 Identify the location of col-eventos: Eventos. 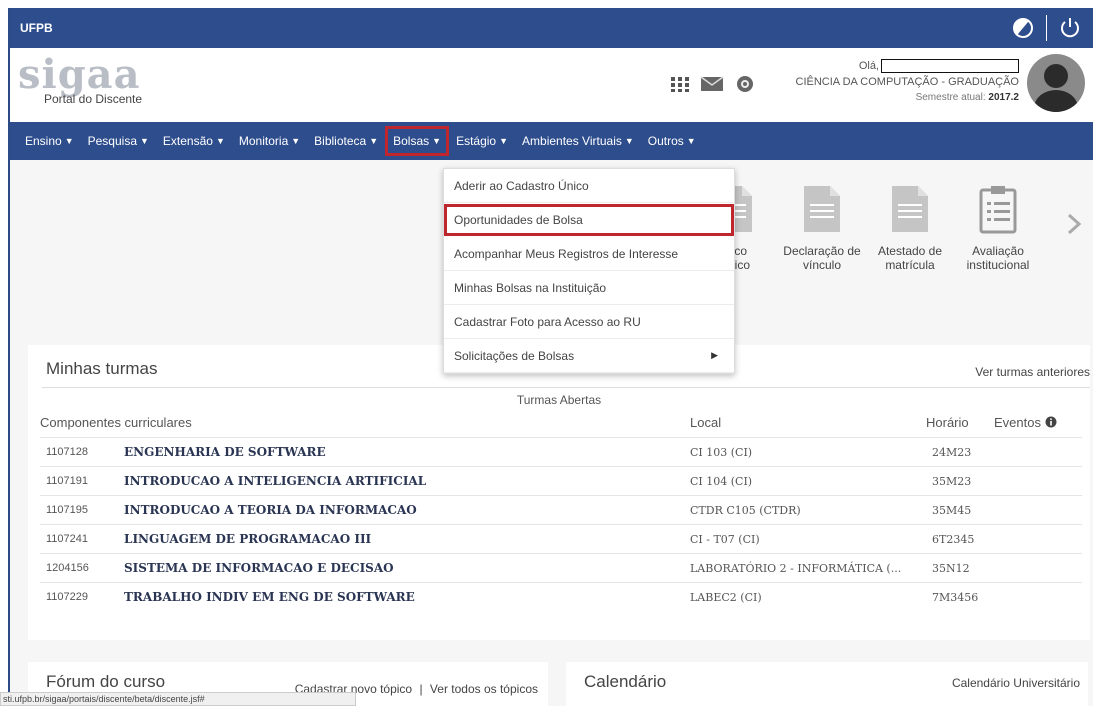
(1025, 422).